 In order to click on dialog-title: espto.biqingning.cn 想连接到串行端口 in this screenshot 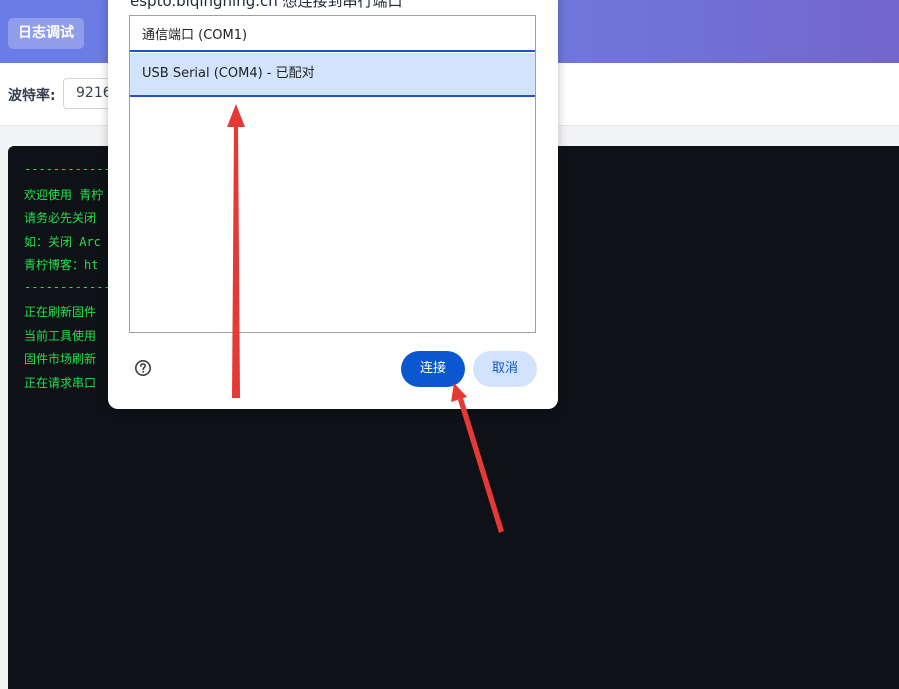, I will do `click(266, 5)`.